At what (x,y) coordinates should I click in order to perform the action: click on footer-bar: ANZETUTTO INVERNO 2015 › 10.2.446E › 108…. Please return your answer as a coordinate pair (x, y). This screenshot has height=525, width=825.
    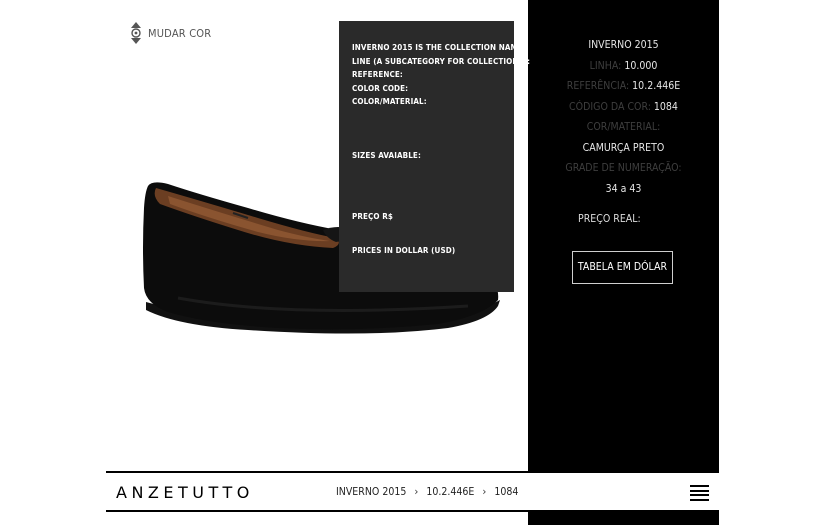
    Looking at the image, I should click on (412, 491).